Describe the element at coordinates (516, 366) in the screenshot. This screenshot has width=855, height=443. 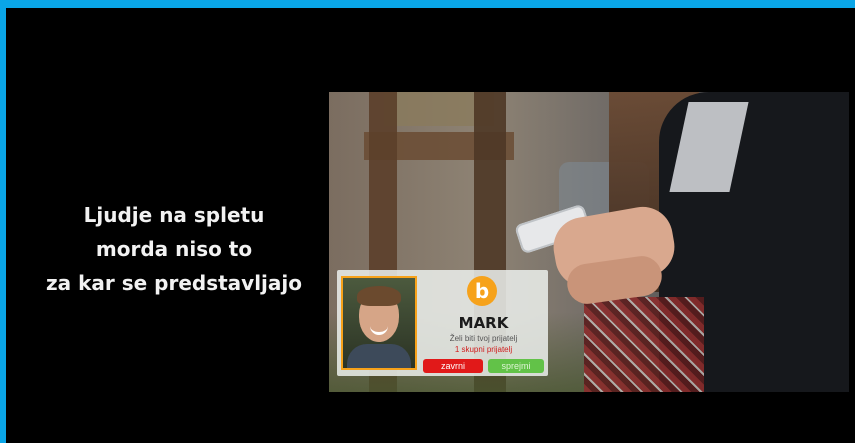
I see `accept-button: sprejmi` at that location.